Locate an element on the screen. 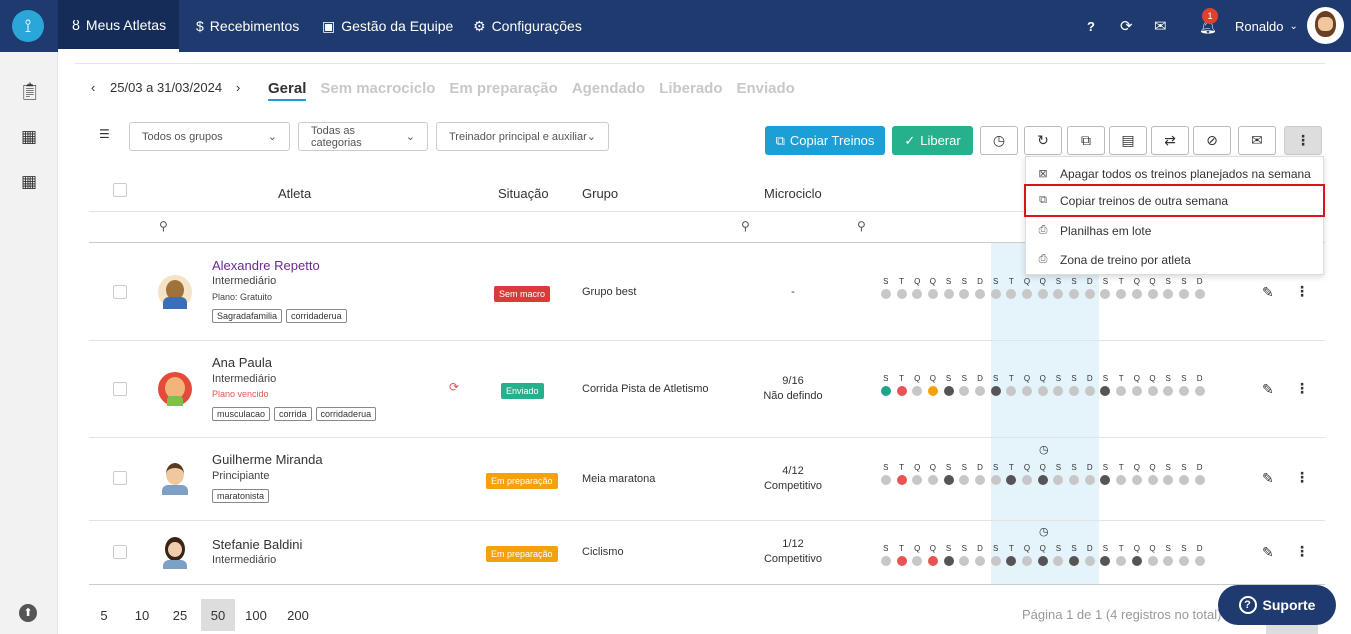 This screenshot has height=634, width=1351. schedule-button: ◷ is located at coordinates (999, 140).